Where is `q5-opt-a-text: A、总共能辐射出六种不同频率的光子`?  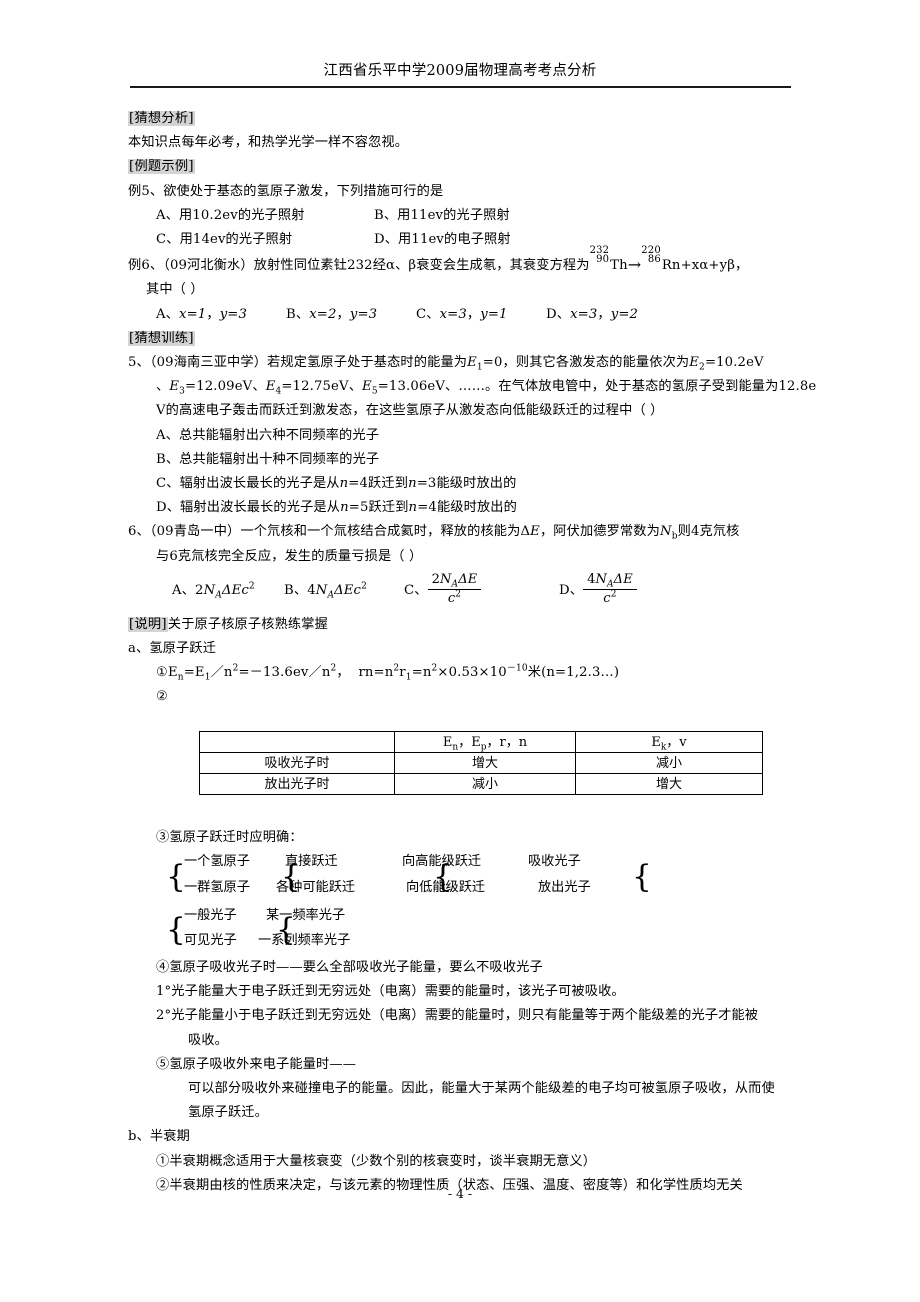
q5-opt-a-text: A、总共能辐射出六种不同频率的光子 is located at coordinates (268, 435).